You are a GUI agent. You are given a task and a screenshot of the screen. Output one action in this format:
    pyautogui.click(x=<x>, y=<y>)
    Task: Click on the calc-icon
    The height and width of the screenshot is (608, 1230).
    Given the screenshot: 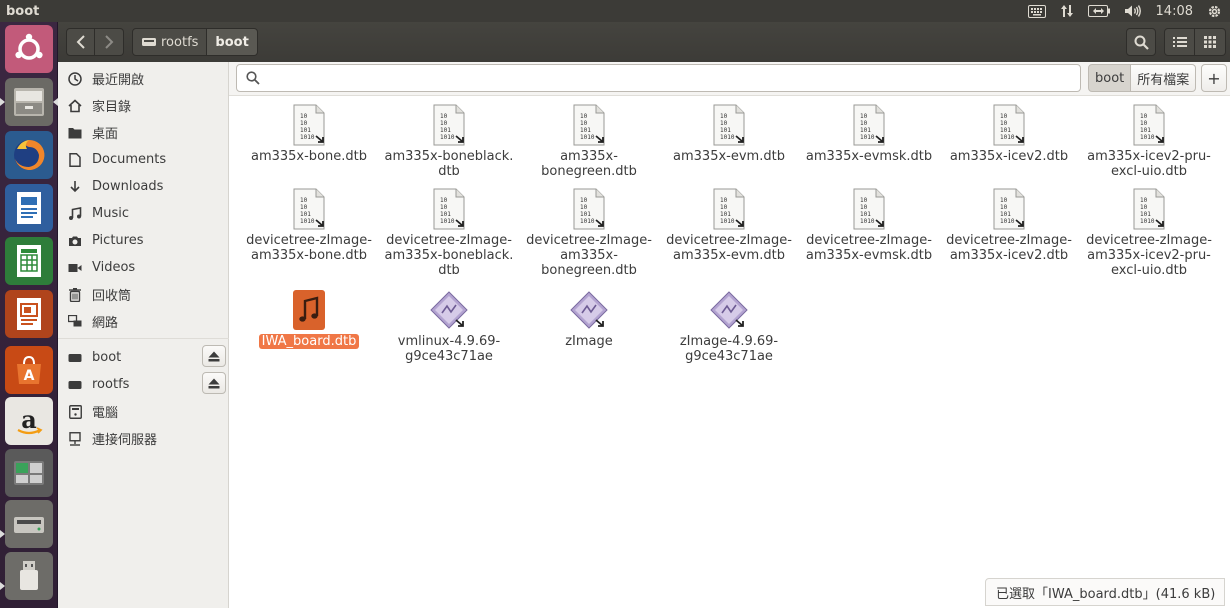 What is the action you would take?
    pyautogui.click(x=29, y=261)
    